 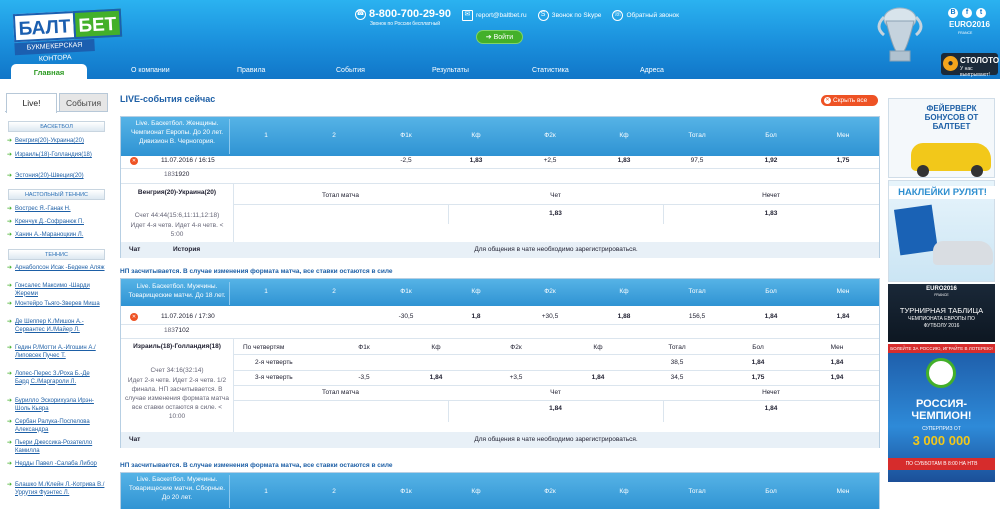 I want to click on nav-rules: Правила, so click(x=251, y=70).